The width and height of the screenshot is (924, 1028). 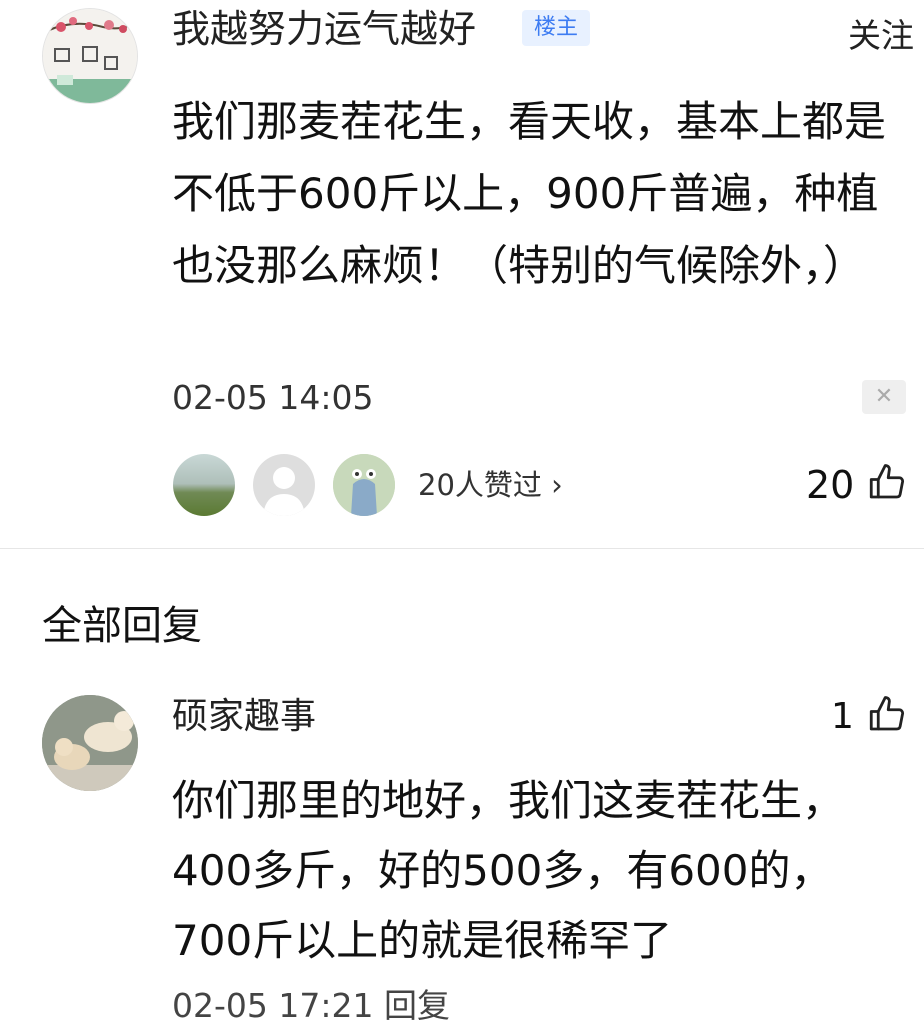 I want to click on chevron-right-icon: ›, so click(x=557, y=485).